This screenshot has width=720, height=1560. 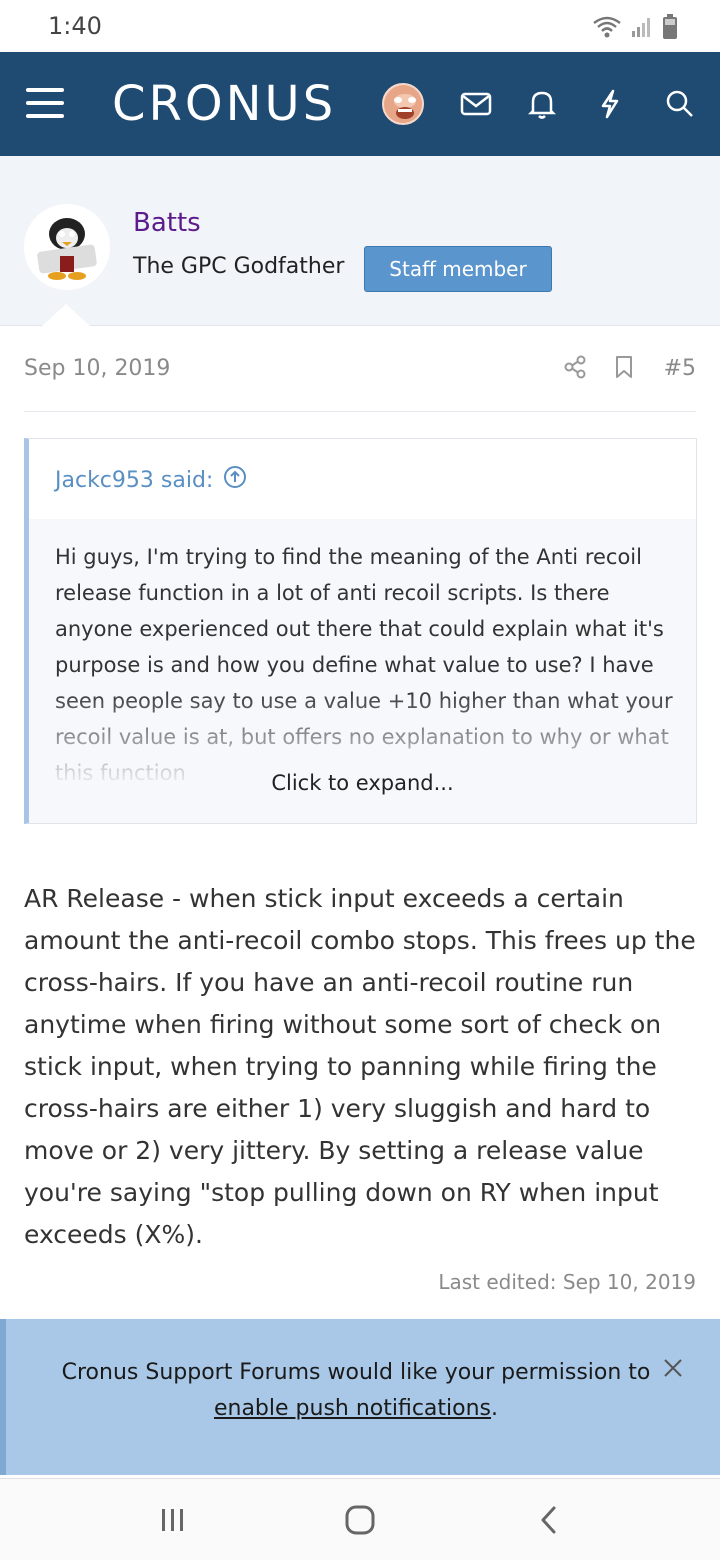 What do you see at coordinates (97, 368) in the screenshot?
I see `post-date: Sep 10, 2019` at bounding box center [97, 368].